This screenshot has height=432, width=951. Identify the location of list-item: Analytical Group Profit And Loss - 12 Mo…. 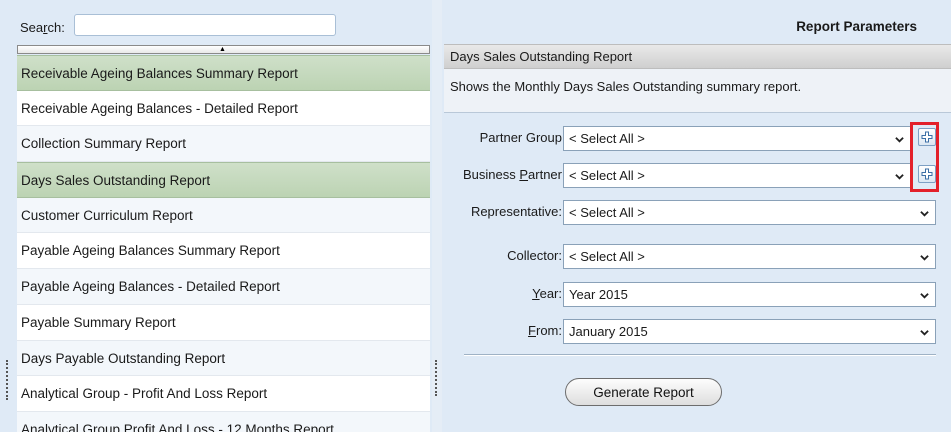
(223, 421).